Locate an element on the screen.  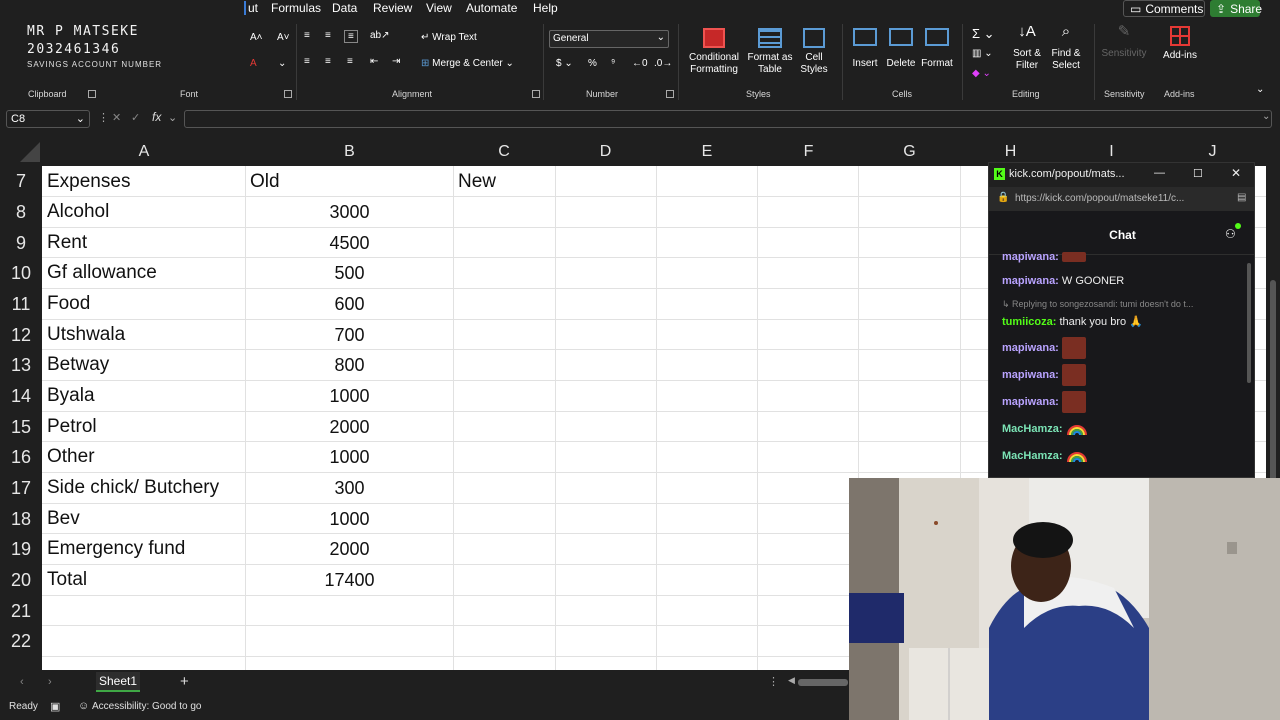
row-header: 20 is located at coordinates (21, 580).